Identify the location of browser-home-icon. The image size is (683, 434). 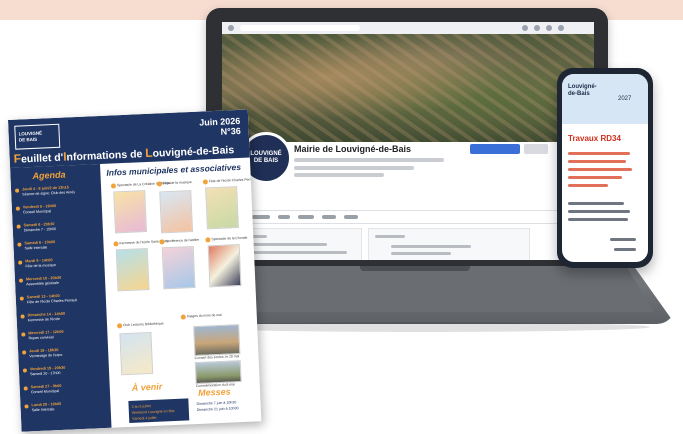
(231, 28).